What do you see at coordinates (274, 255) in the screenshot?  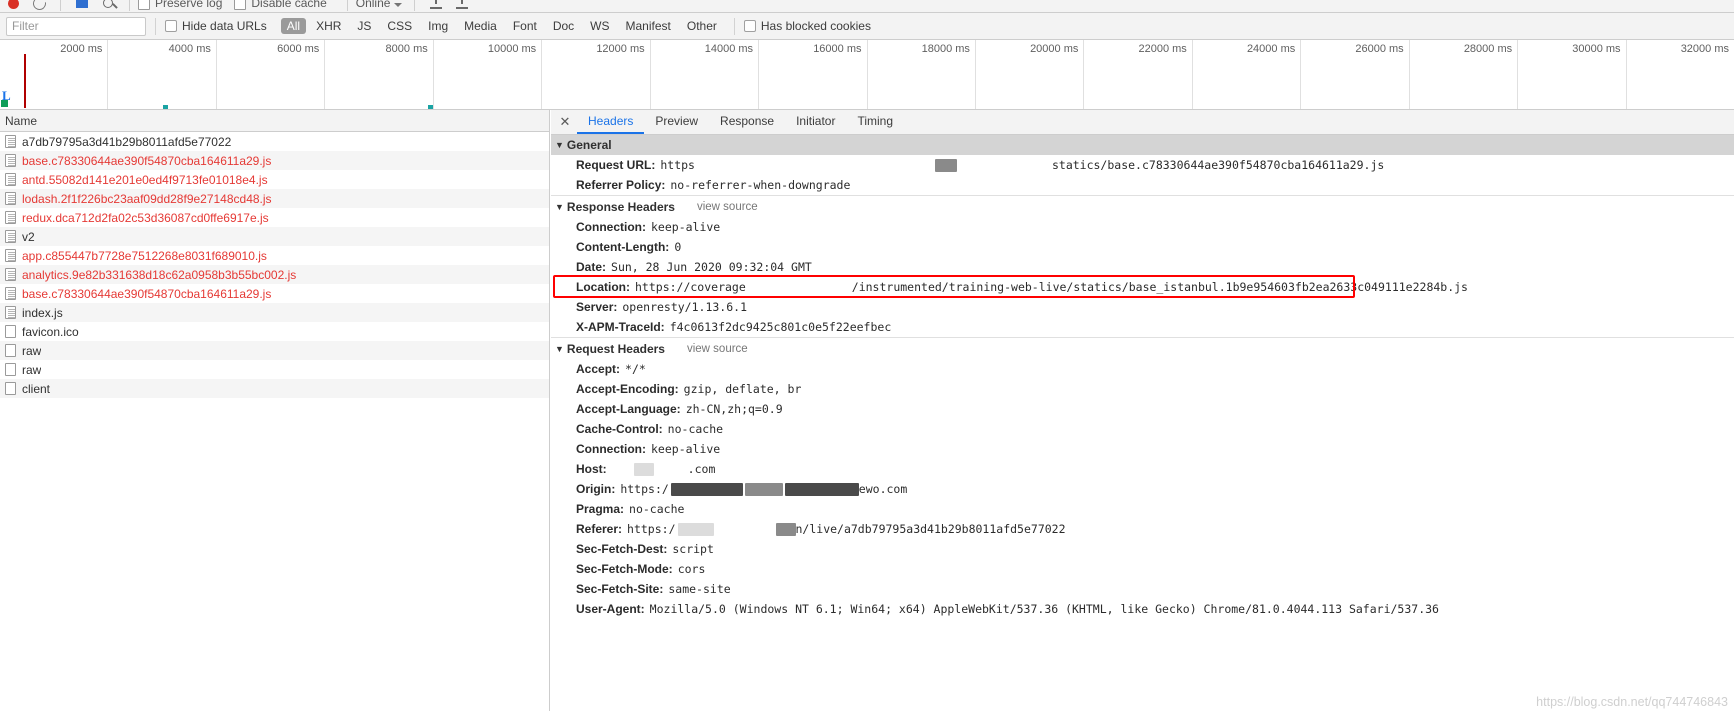 I see `request-row: app.c855447b7728e7512268e8031f689010.js` at bounding box center [274, 255].